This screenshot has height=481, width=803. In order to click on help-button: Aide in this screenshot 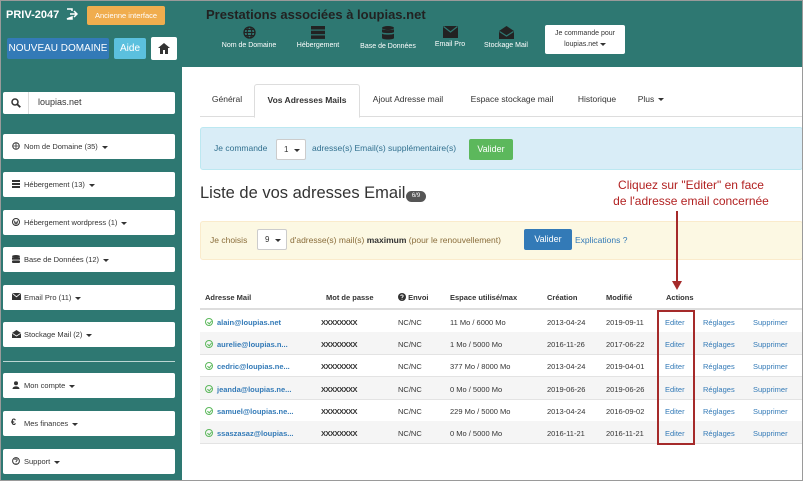, I will do `click(130, 48)`.